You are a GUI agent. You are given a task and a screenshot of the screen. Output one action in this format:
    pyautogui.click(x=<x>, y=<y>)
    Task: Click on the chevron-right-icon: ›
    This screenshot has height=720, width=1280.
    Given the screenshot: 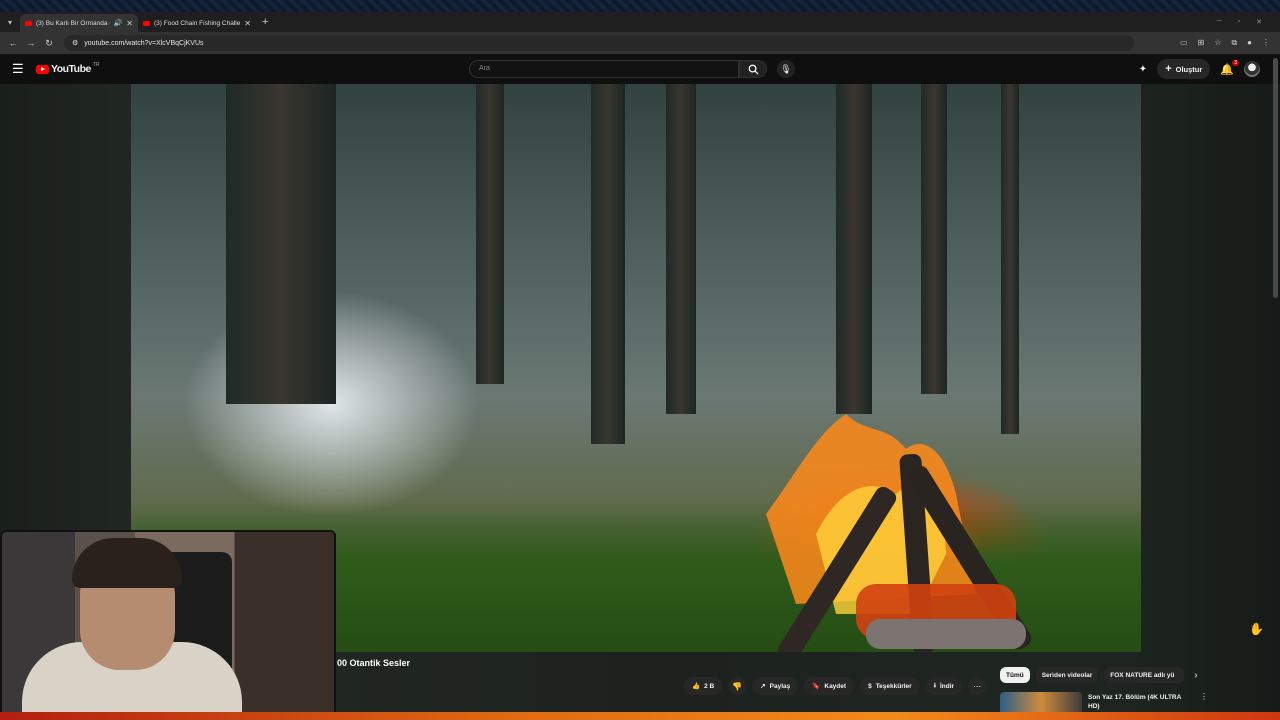 What is the action you would take?
    pyautogui.click(x=1195, y=675)
    